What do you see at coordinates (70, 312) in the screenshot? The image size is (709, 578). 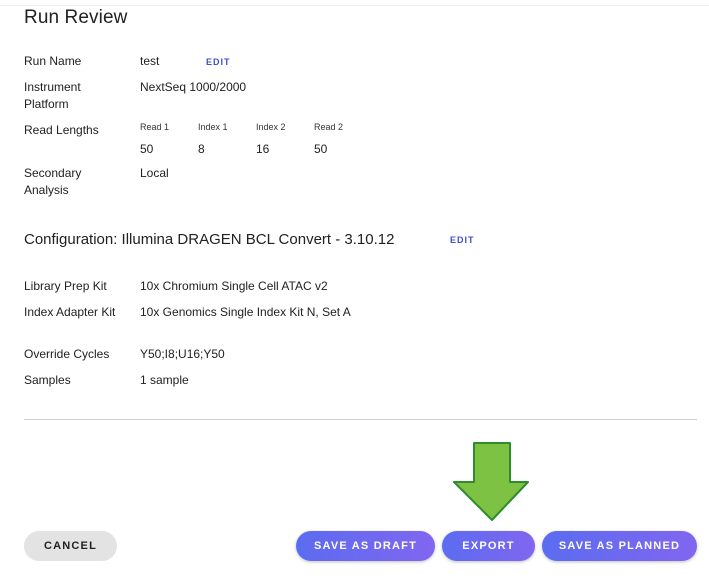 I see `index-adapter-kit-label: Index Adapter Kit` at bounding box center [70, 312].